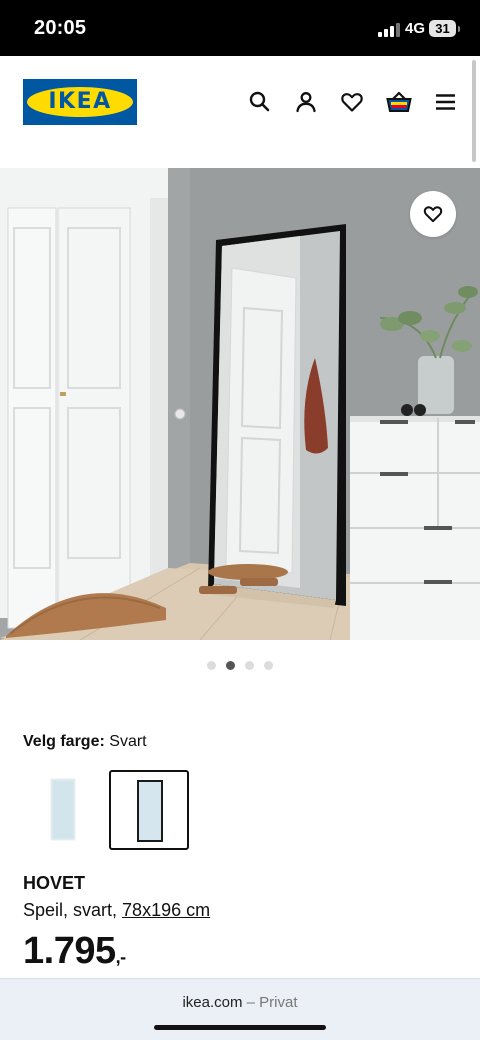  Describe the element at coordinates (166, 910) in the screenshot. I see `product-size-link: 78x196 cm` at that location.